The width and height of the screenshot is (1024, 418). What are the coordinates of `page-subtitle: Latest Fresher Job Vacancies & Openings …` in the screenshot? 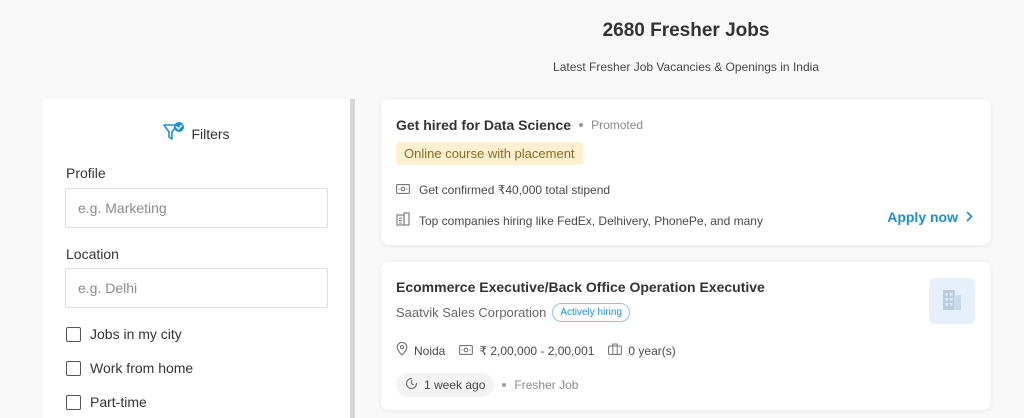 It's located at (686, 67).